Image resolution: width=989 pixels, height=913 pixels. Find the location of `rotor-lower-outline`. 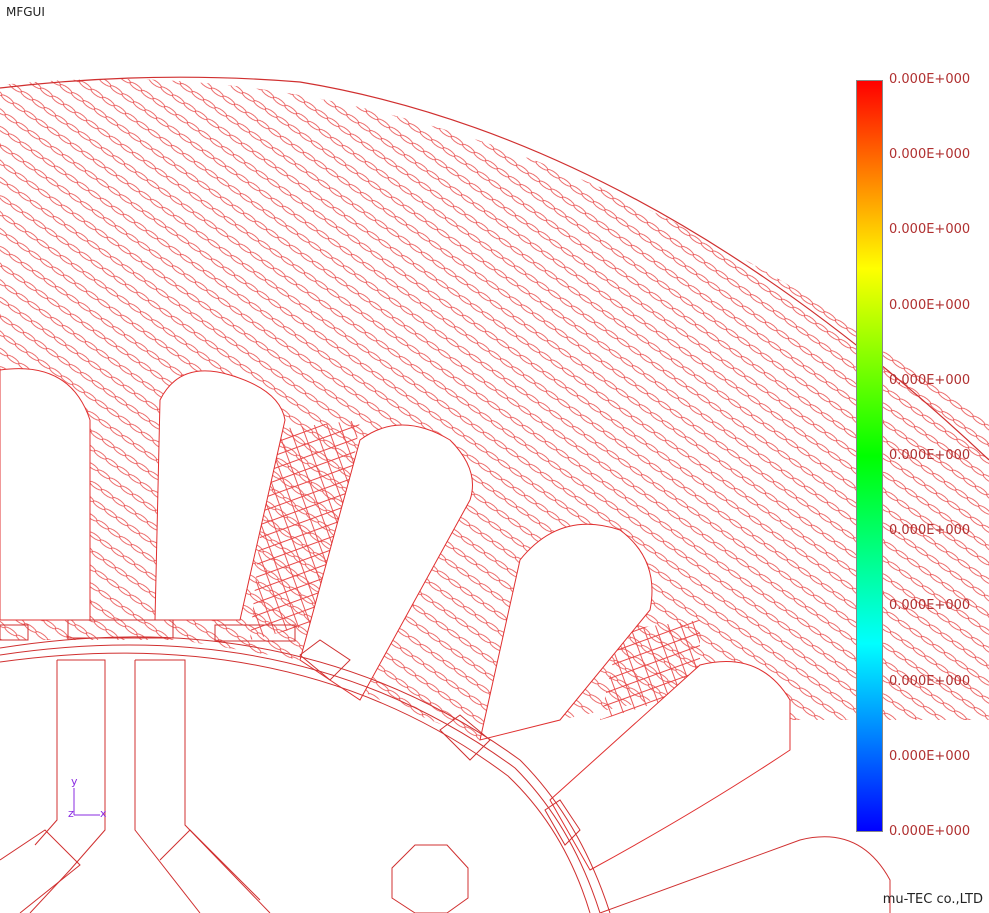

rotor-lower-outline is located at coordinates (745, 874).